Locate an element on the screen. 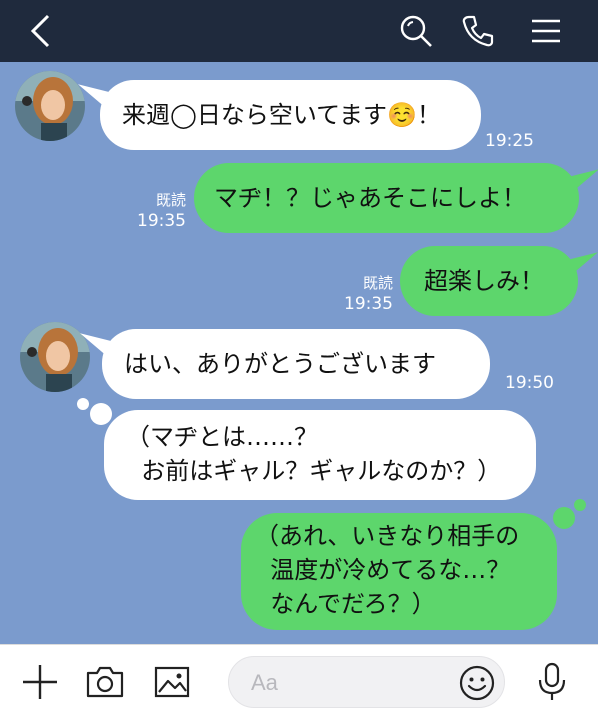 The height and width of the screenshot is (718, 598). thought-bubble-incoming: （マヂとは……？ お前はギャル？ギャルなのか？） is located at coordinates (320, 455).